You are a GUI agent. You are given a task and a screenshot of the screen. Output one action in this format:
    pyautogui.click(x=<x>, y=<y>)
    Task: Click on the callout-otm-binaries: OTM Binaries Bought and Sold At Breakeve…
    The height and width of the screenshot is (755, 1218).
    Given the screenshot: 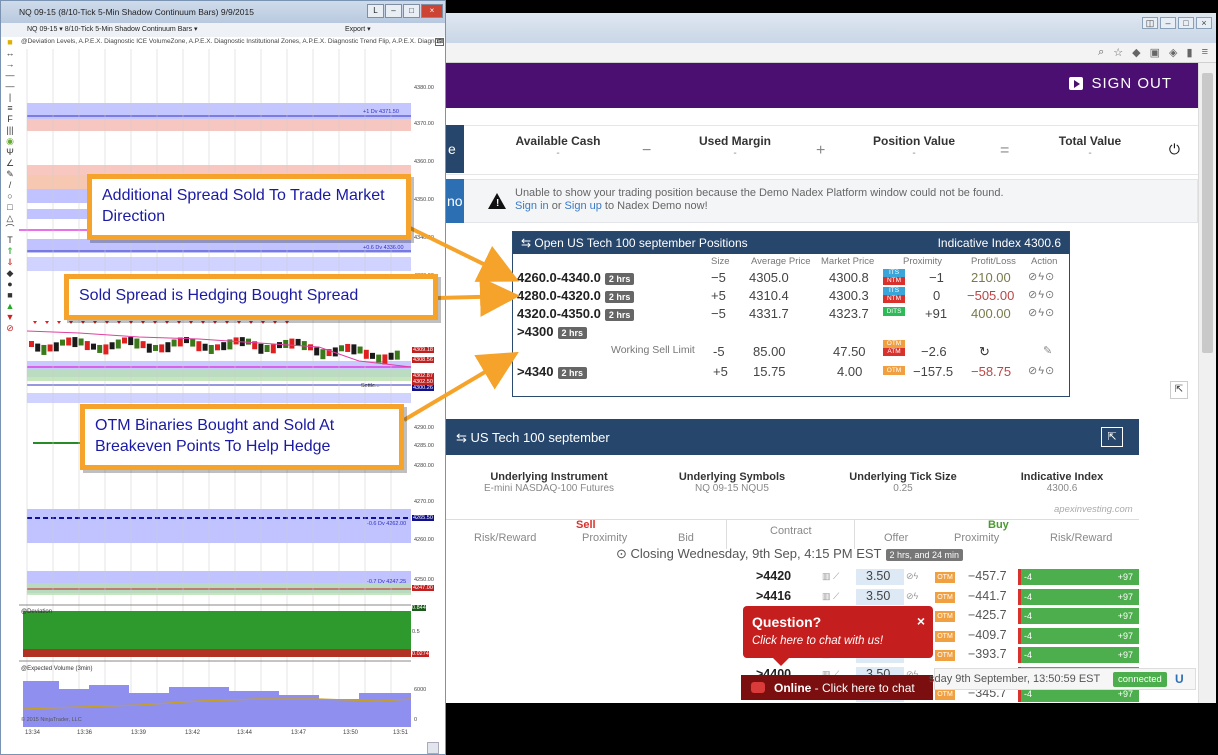 What is the action you would take?
    pyautogui.click(x=242, y=437)
    